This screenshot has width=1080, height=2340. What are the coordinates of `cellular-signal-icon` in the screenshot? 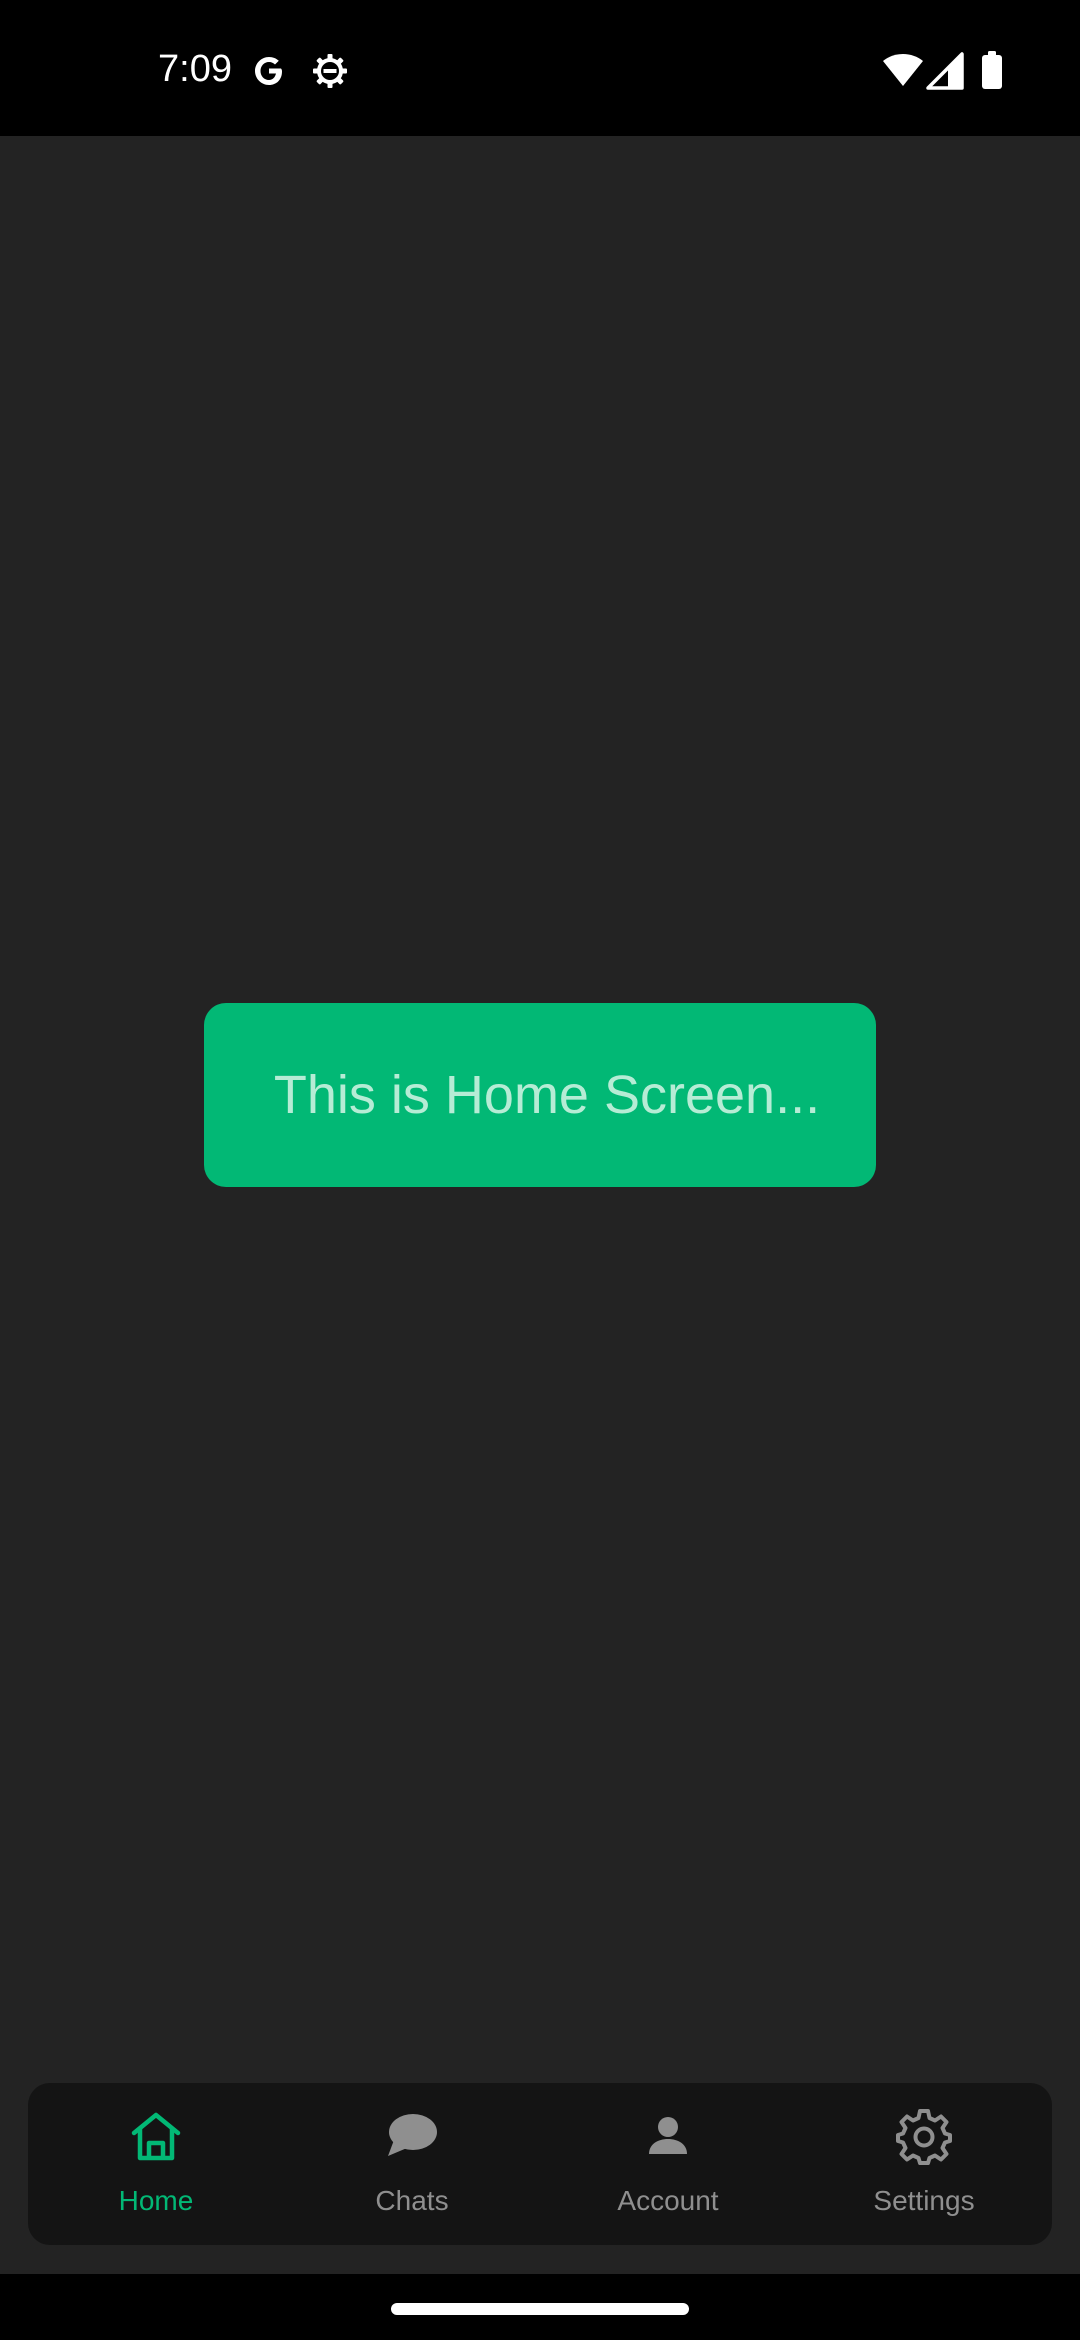 It's located at (945, 71).